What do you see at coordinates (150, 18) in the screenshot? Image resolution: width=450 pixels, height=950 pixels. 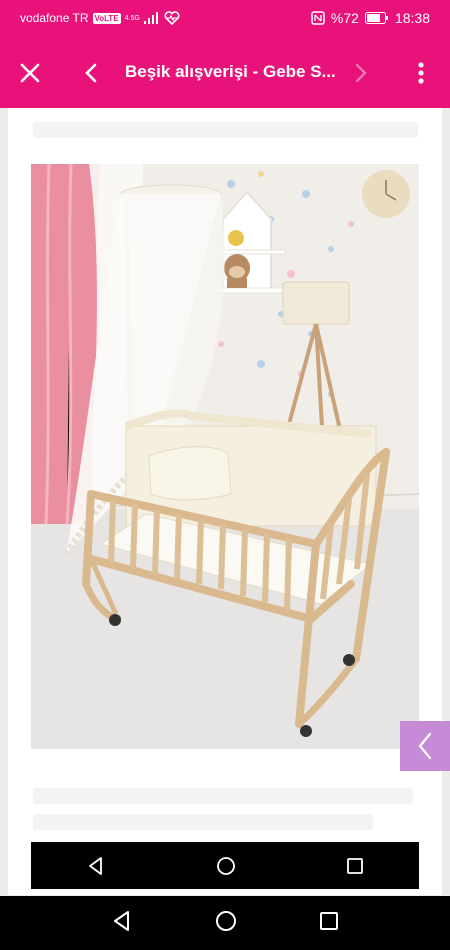 I see `signal-icon` at bounding box center [150, 18].